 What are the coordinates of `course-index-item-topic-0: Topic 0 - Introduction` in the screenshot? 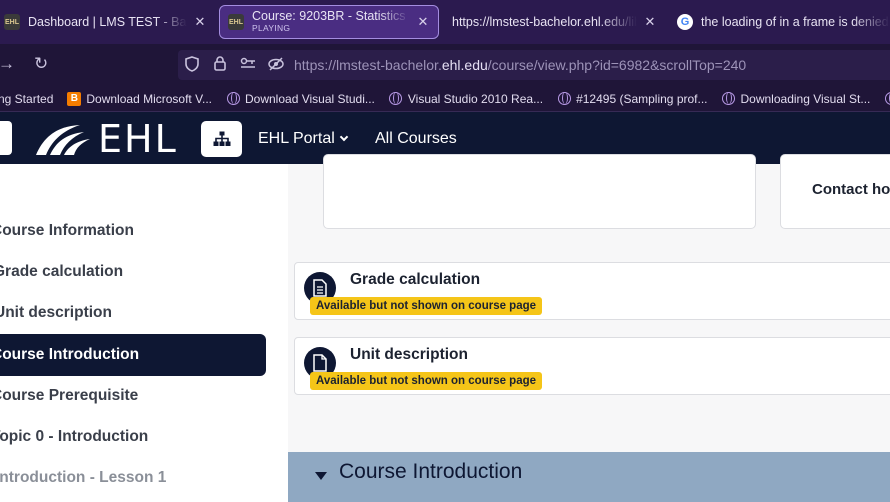 It's located at (133, 437).